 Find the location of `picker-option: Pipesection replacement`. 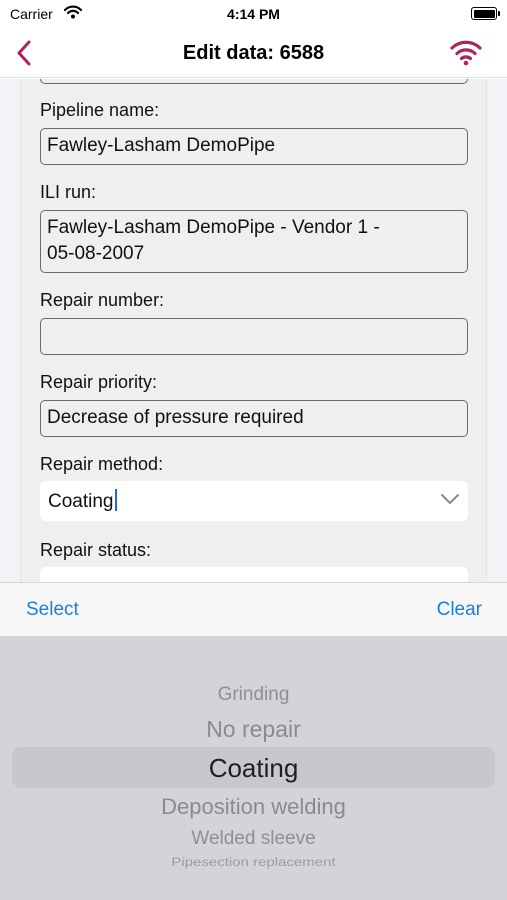

picker-option: Pipesection replacement is located at coordinates (253, 863).